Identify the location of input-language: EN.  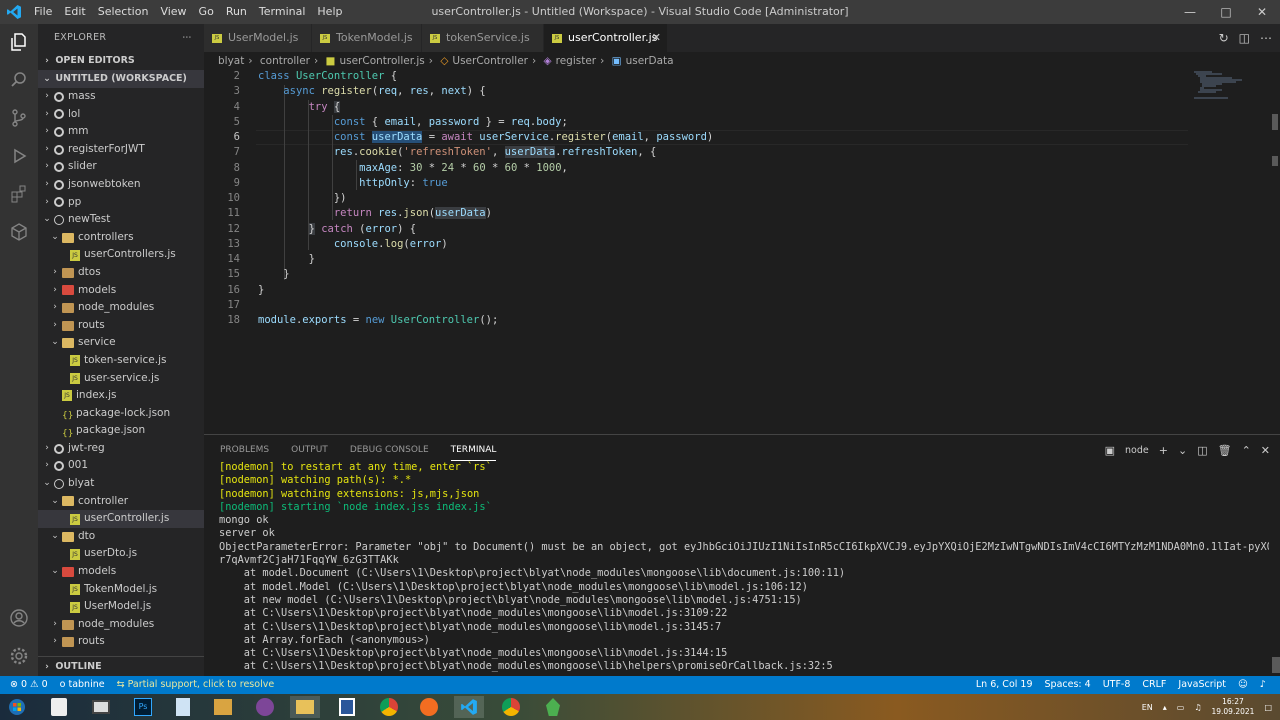
(1147, 707).